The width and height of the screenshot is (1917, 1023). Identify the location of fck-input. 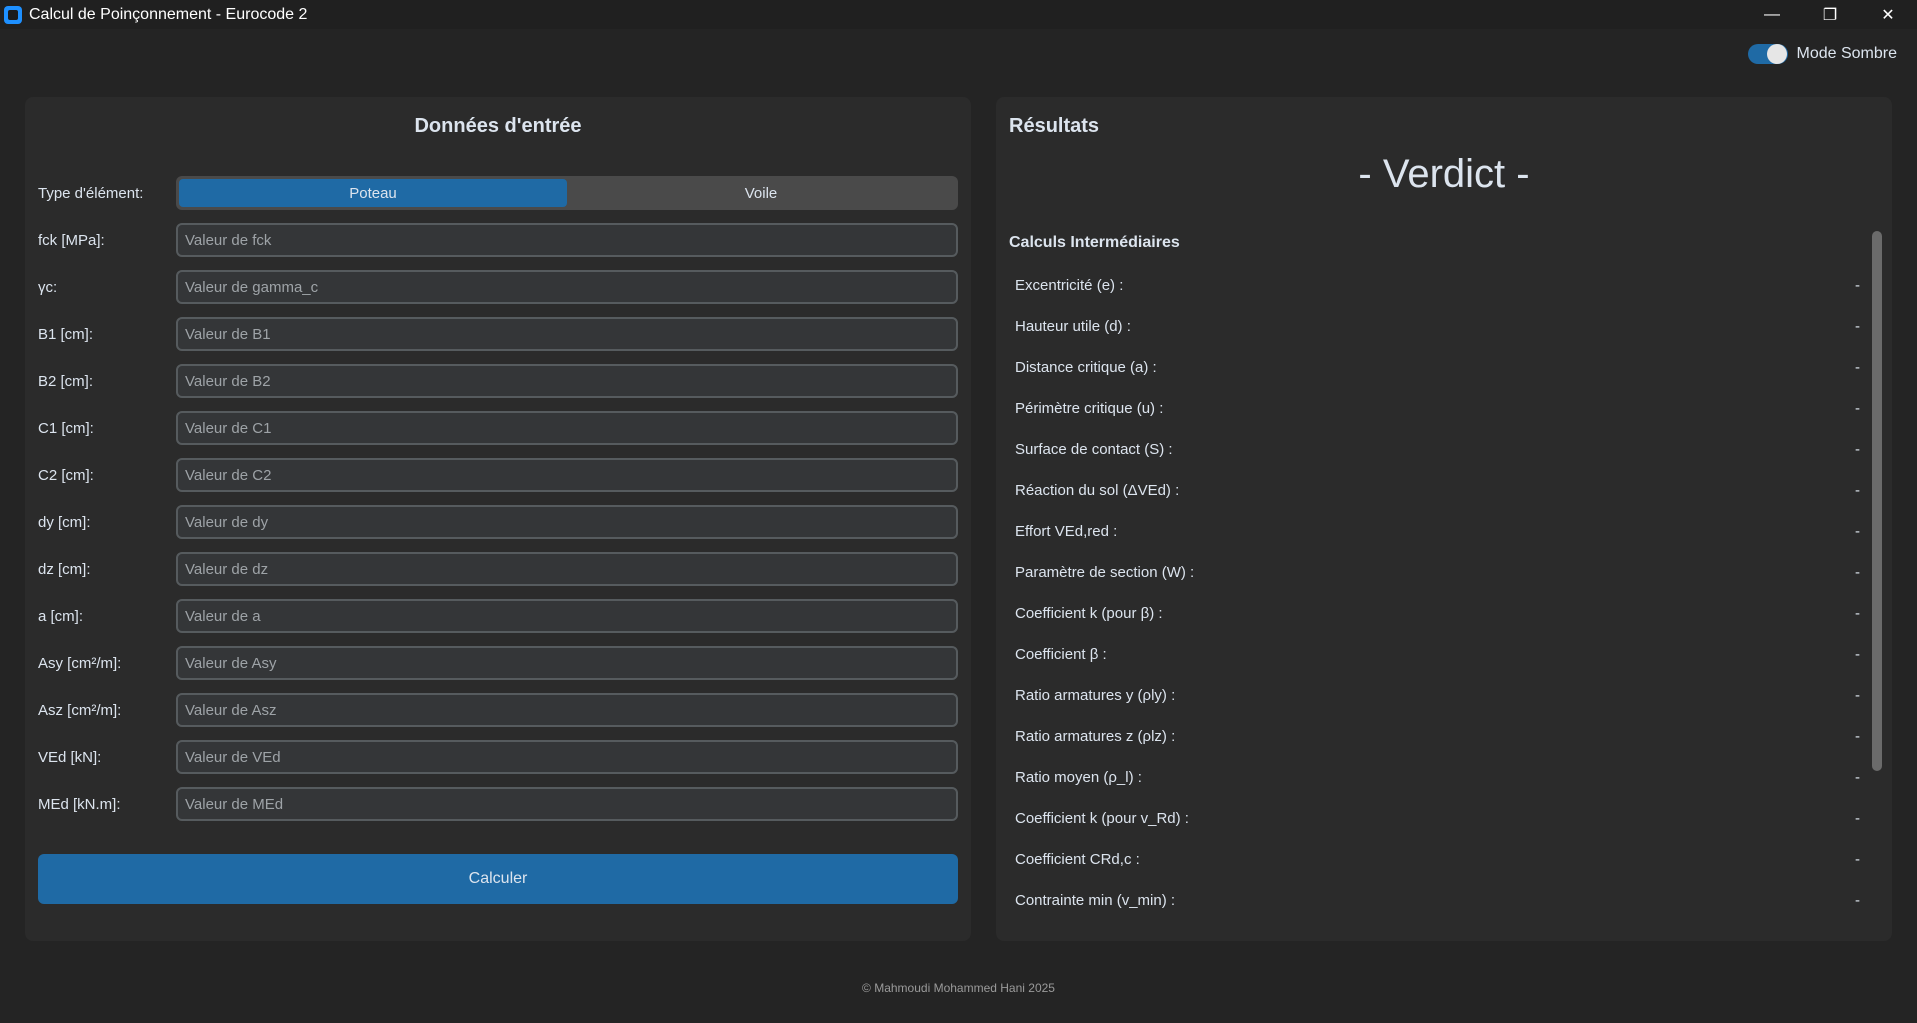
(567, 240).